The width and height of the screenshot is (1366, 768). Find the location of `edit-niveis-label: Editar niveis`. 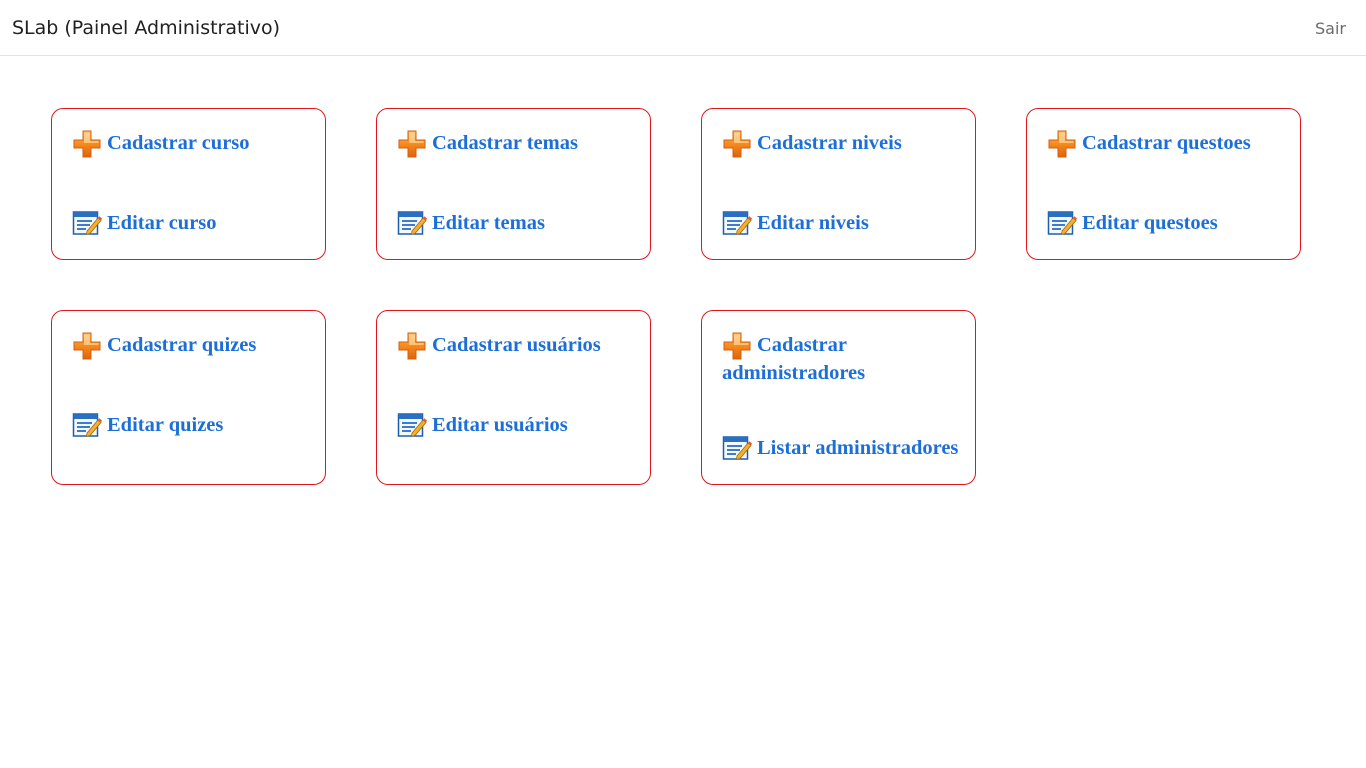

edit-niveis-label: Editar niveis is located at coordinates (813, 223).